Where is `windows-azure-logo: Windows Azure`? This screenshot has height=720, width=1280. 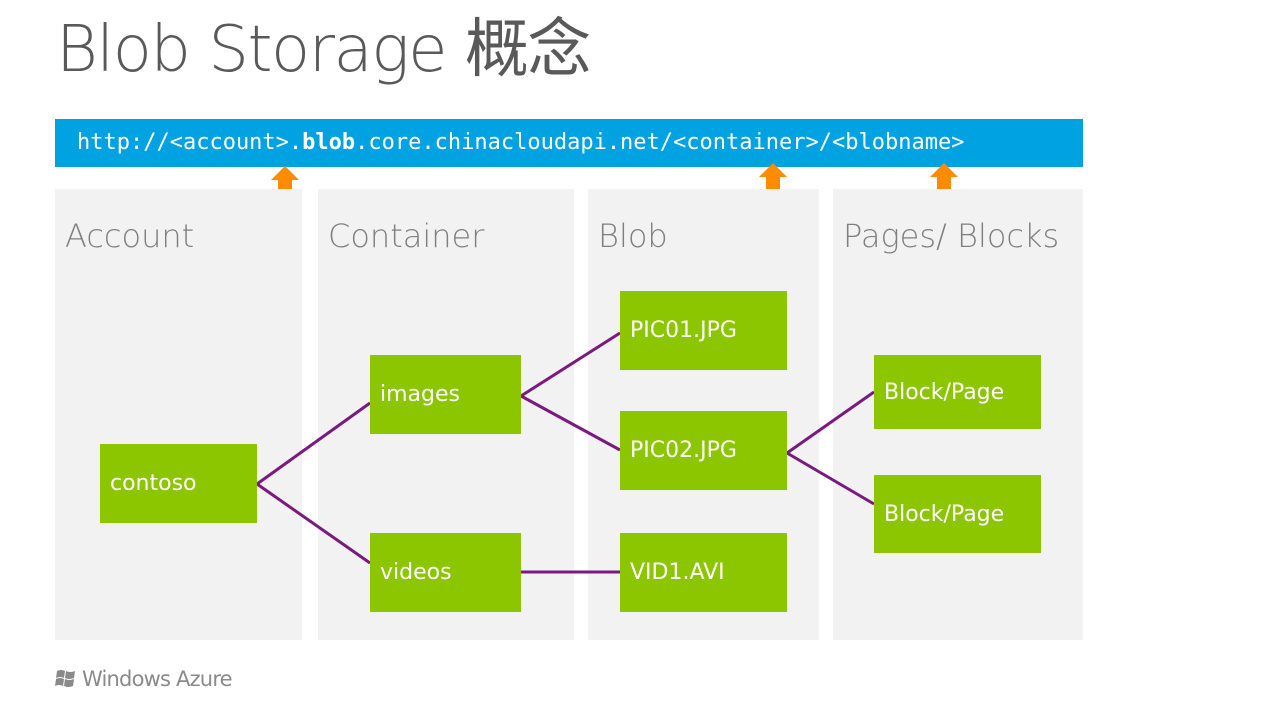 windows-azure-logo: Windows Azure is located at coordinates (143, 679).